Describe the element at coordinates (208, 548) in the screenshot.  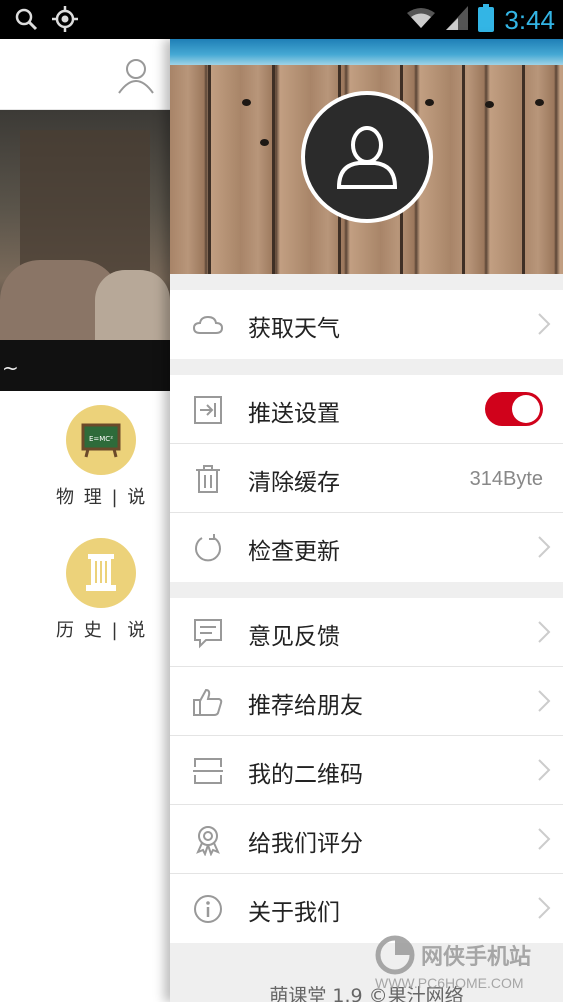
I see `refresh-icon` at that location.